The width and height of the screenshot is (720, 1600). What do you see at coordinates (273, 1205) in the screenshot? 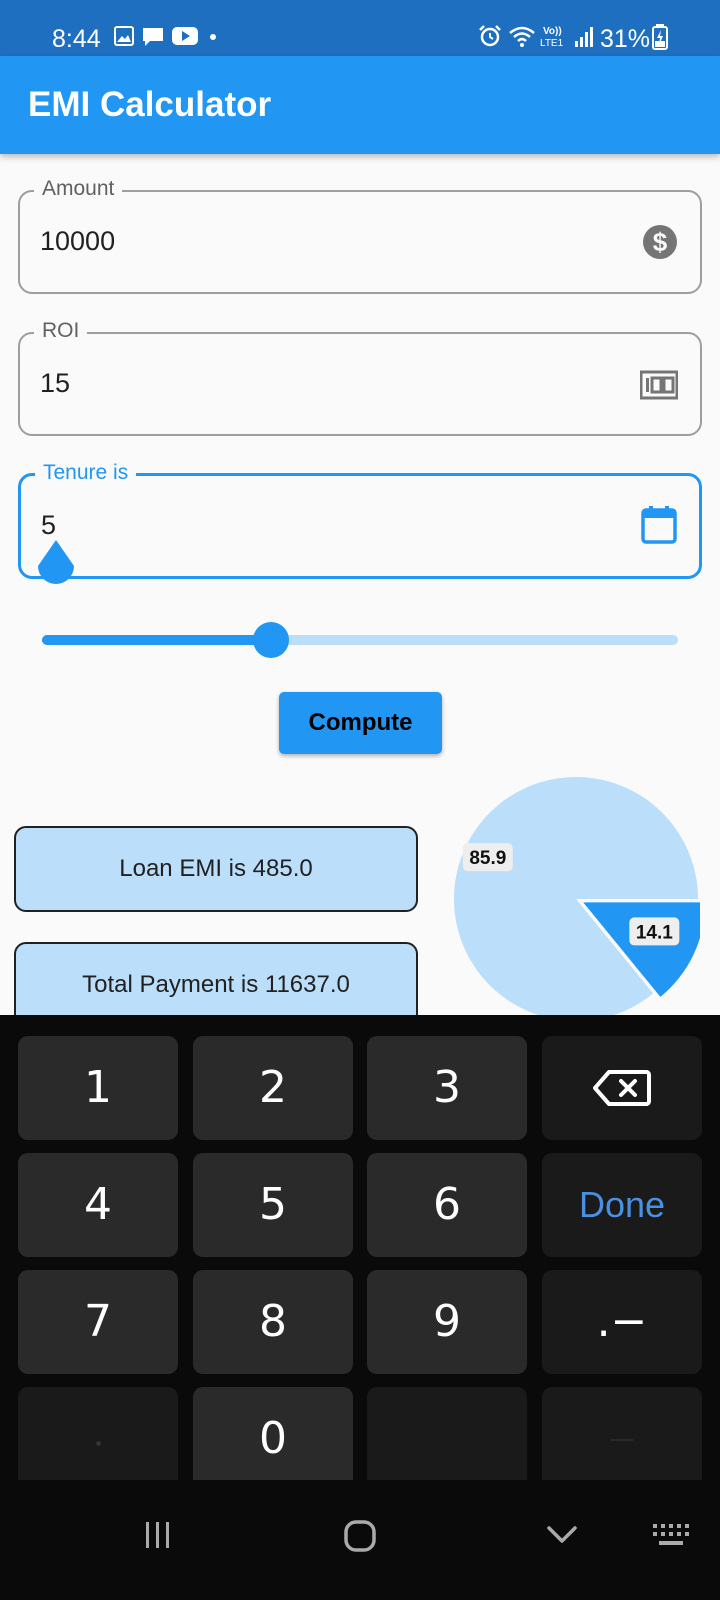
I see `key-5: 5` at bounding box center [273, 1205].